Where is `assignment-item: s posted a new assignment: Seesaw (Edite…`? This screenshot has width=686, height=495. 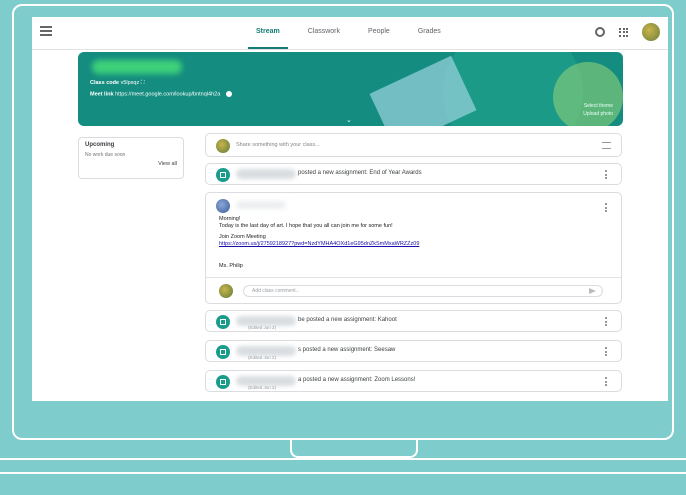
assignment-item: s posted a new assignment: Seesaw (Edite… is located at coordinates (413, 351).